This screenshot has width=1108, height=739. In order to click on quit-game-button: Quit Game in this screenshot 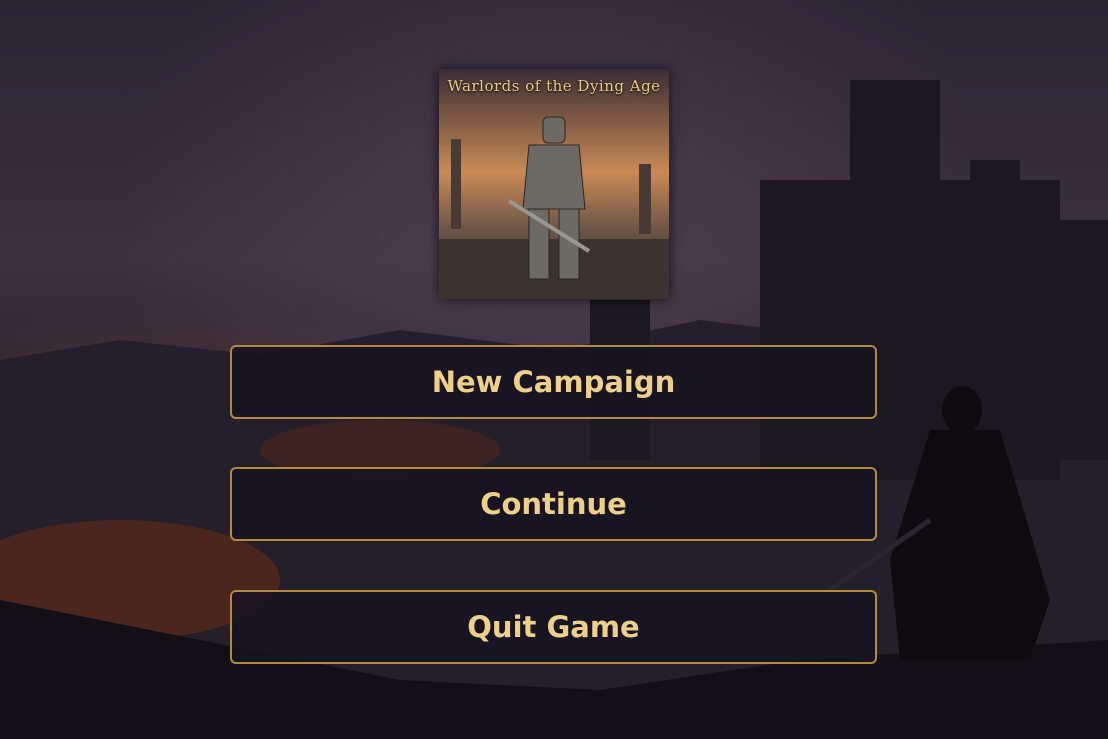, I will do `click(553, 627)`.